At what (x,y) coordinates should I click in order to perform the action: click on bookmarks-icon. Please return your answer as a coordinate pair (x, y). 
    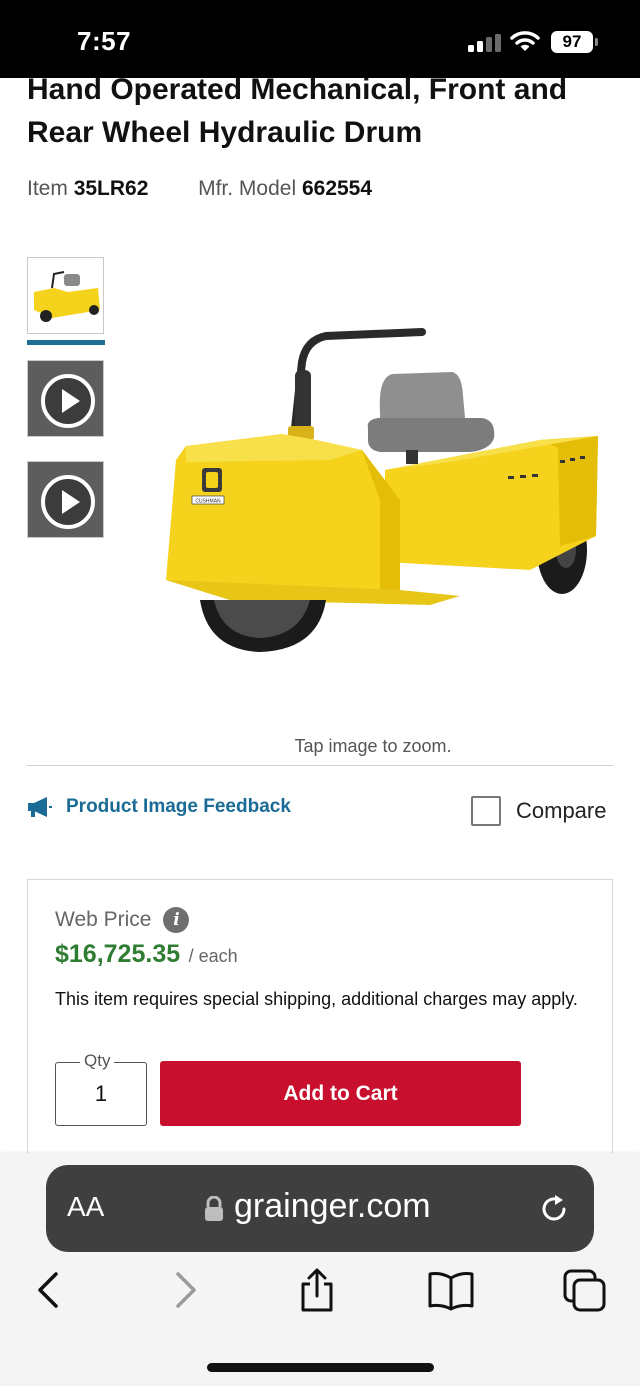
    Looking at the image, I should click on (451, 1290).